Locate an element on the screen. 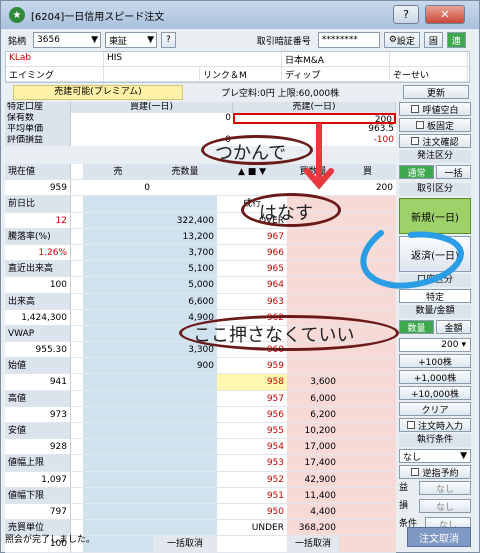 The width and height of the screenshot is (480, 553). watch-item: ぞーせい is located at coordinates (429, 74).